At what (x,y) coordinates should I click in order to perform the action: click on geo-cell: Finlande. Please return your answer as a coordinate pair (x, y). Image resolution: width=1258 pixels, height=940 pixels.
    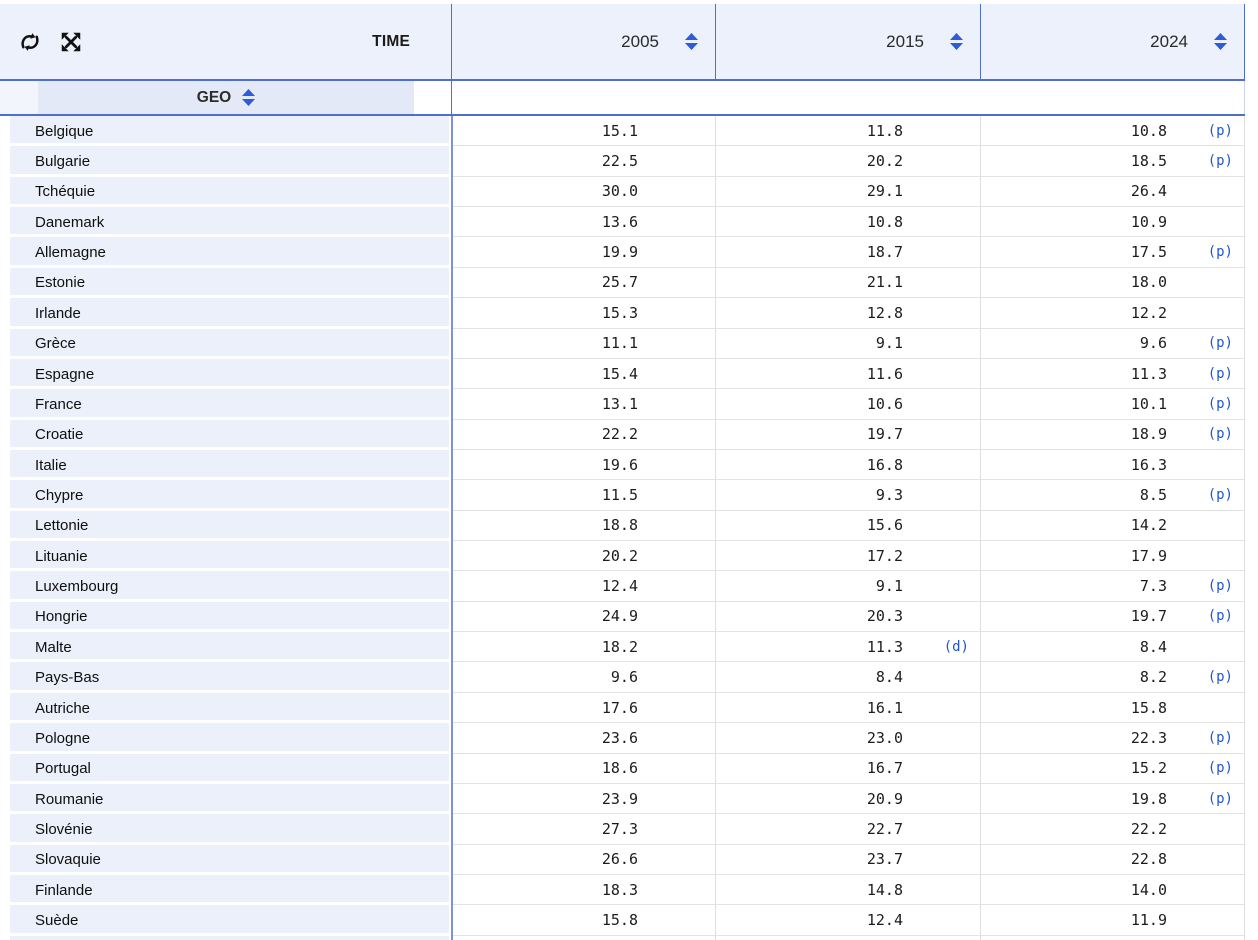
    Looking at the image, I should click on (226, 889).